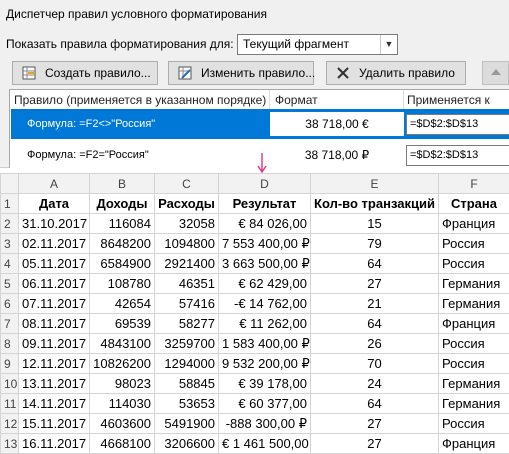  What do you see at coordinates (186, 243) in the screenshot?
I see `expense-cell: 1094800` at bounding box center [186, 243].